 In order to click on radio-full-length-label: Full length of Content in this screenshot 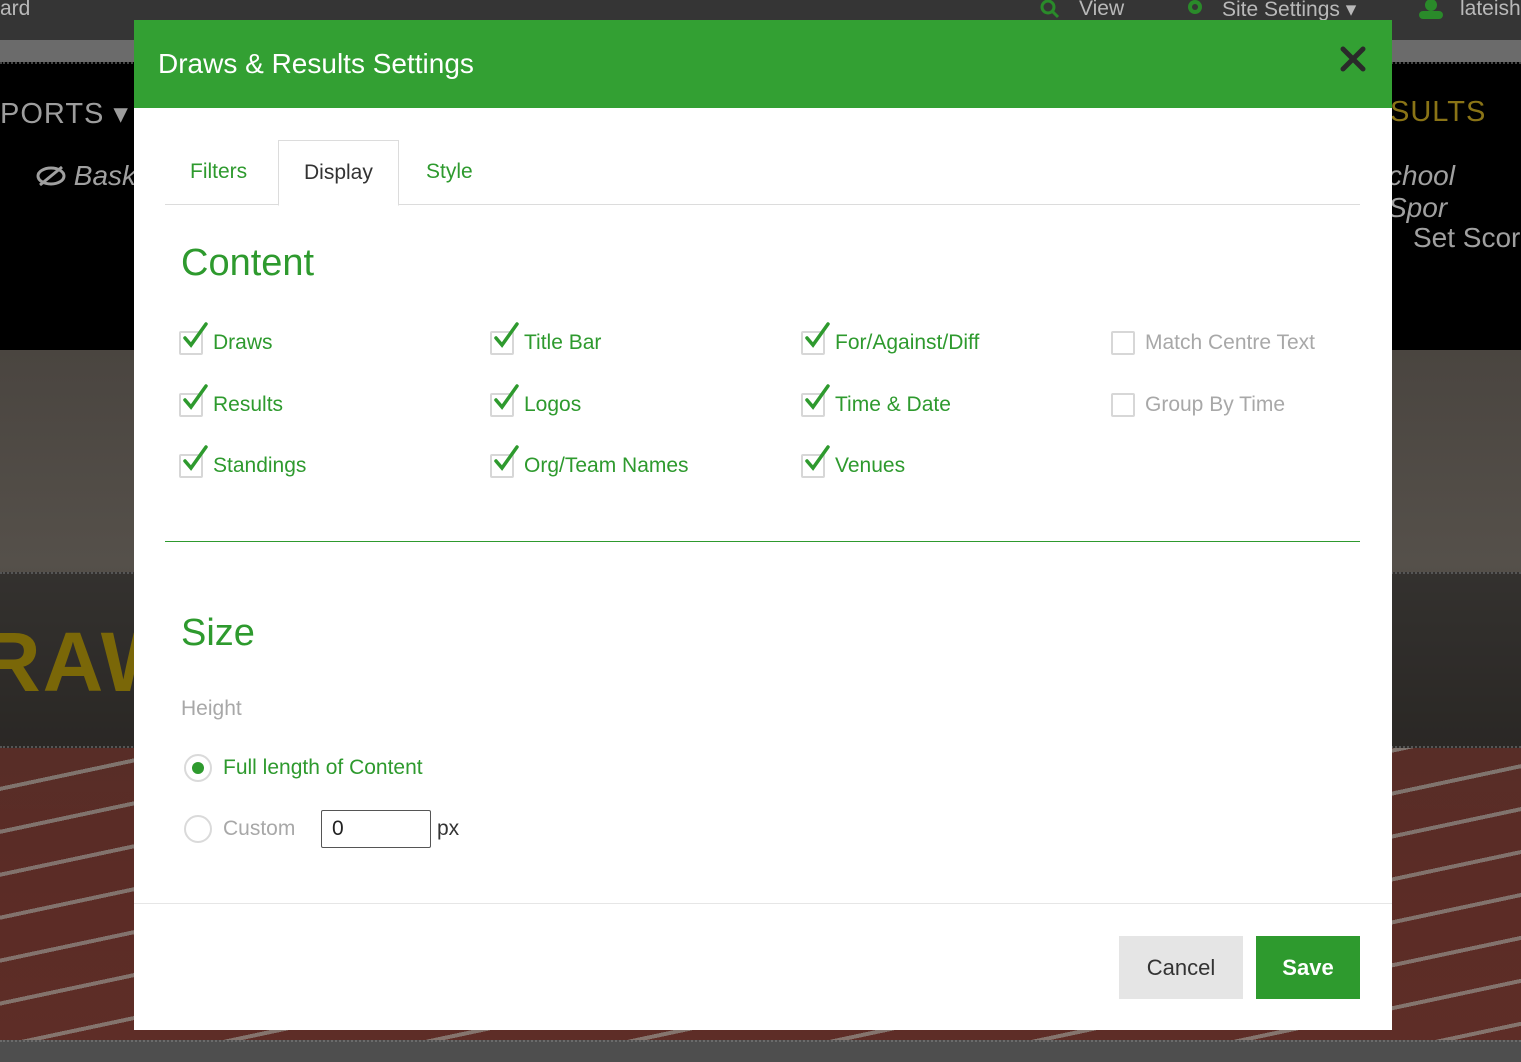, I will do `click(323, 767)`.